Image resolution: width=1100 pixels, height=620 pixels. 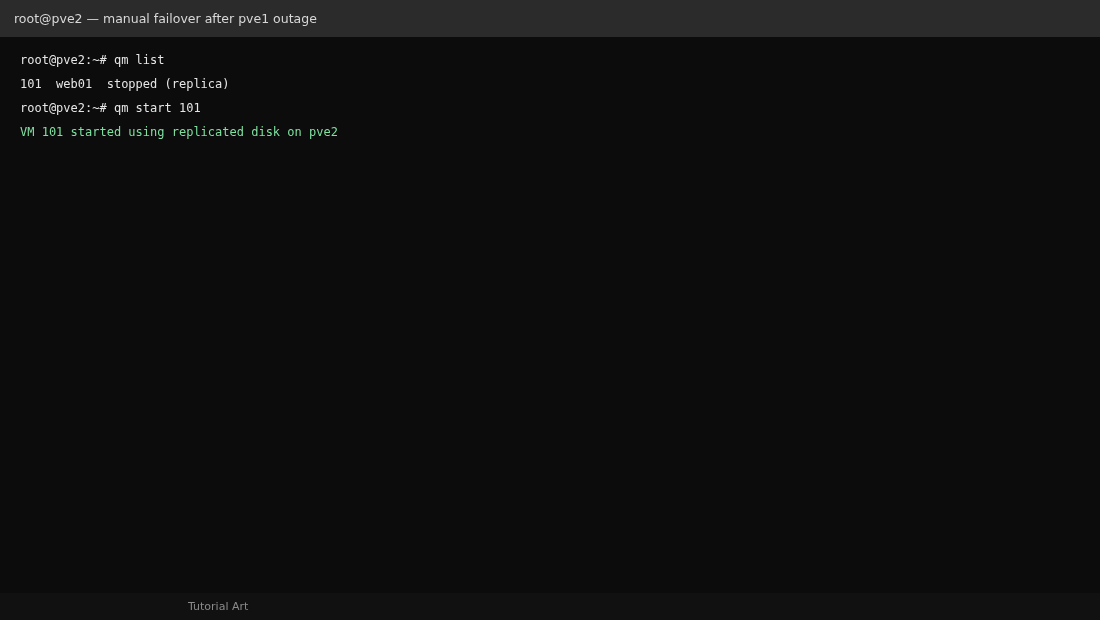 I want to click on footer-text: Tutorial Art, so click(x=218, y=606).